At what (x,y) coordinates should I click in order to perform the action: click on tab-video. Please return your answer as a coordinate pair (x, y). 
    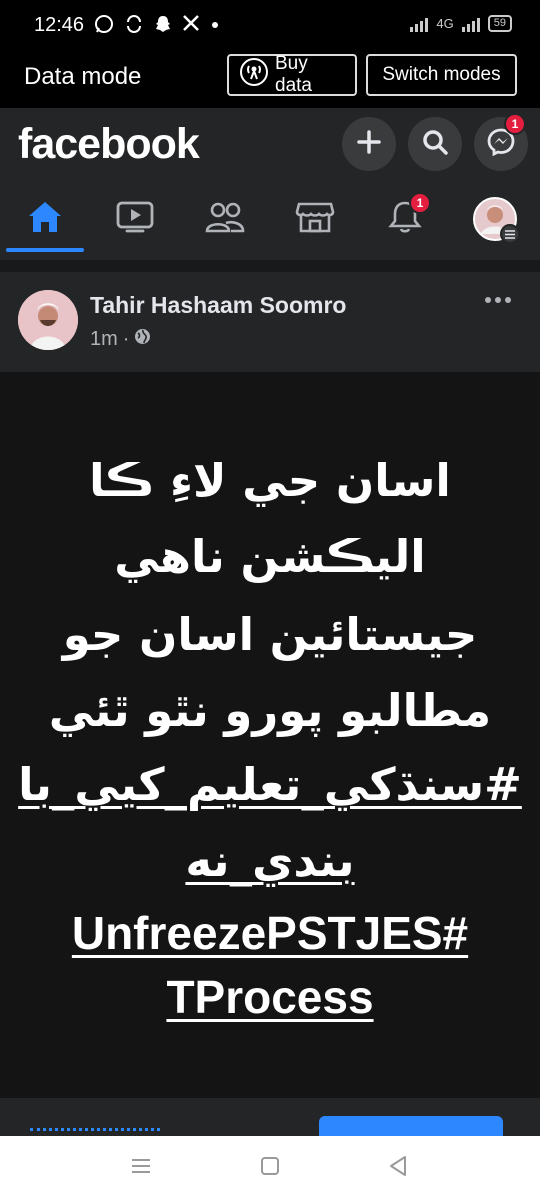
    Looking at the image, I should click on (135, 219).